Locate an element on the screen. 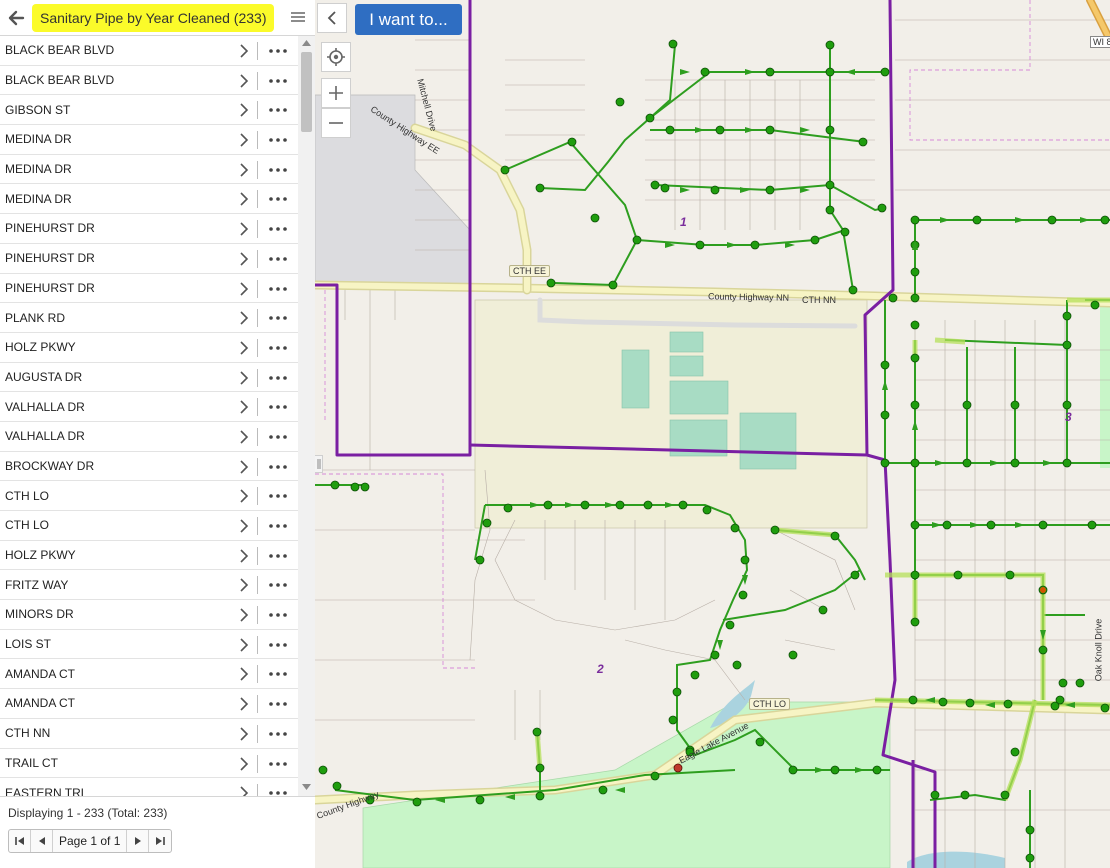 The image size is (1110, 868). list-item-label: MINORS DR is located at coordinates (39, 614).